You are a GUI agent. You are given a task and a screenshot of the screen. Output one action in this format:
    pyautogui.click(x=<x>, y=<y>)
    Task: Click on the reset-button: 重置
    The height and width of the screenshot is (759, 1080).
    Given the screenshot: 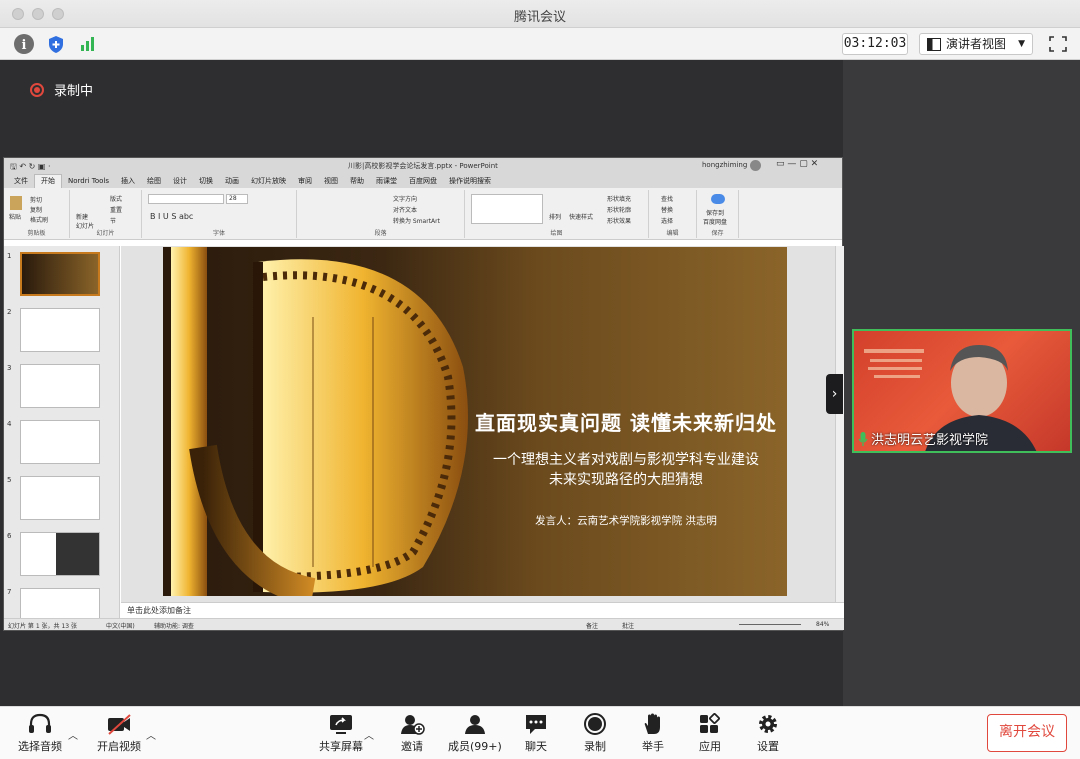 What is the action you would take?
    pyautogui.click(x=116, y=209)
    